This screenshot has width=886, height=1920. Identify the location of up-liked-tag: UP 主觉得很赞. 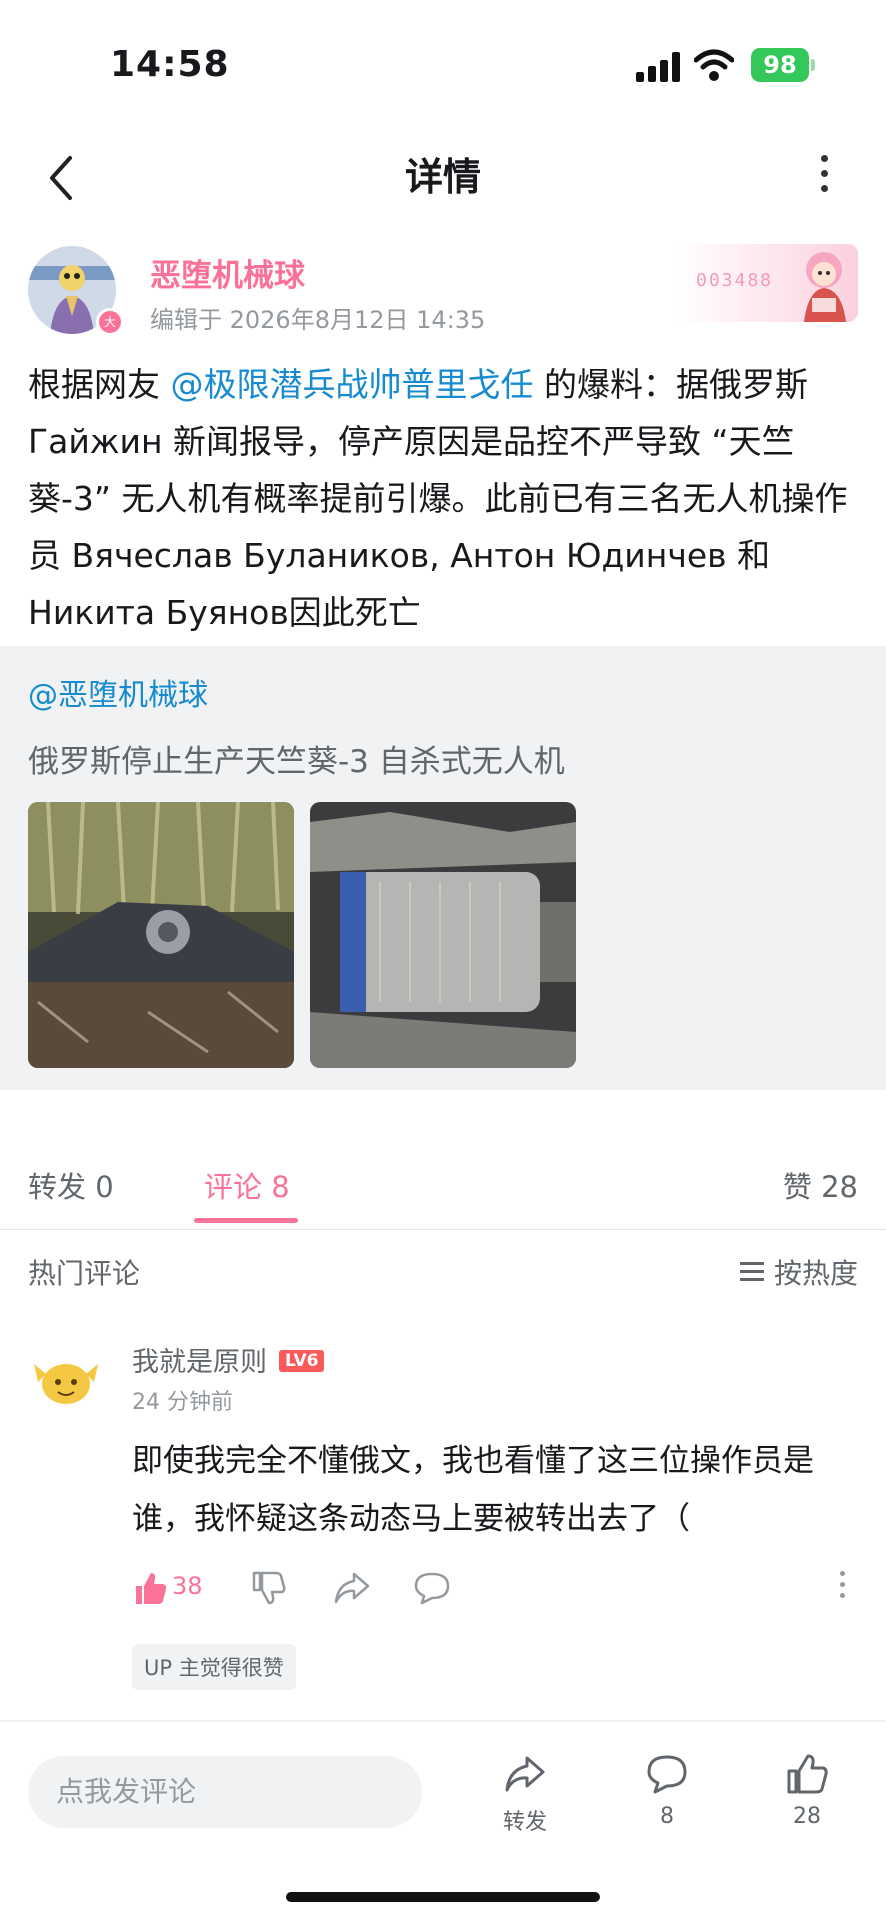
(214, 1667).